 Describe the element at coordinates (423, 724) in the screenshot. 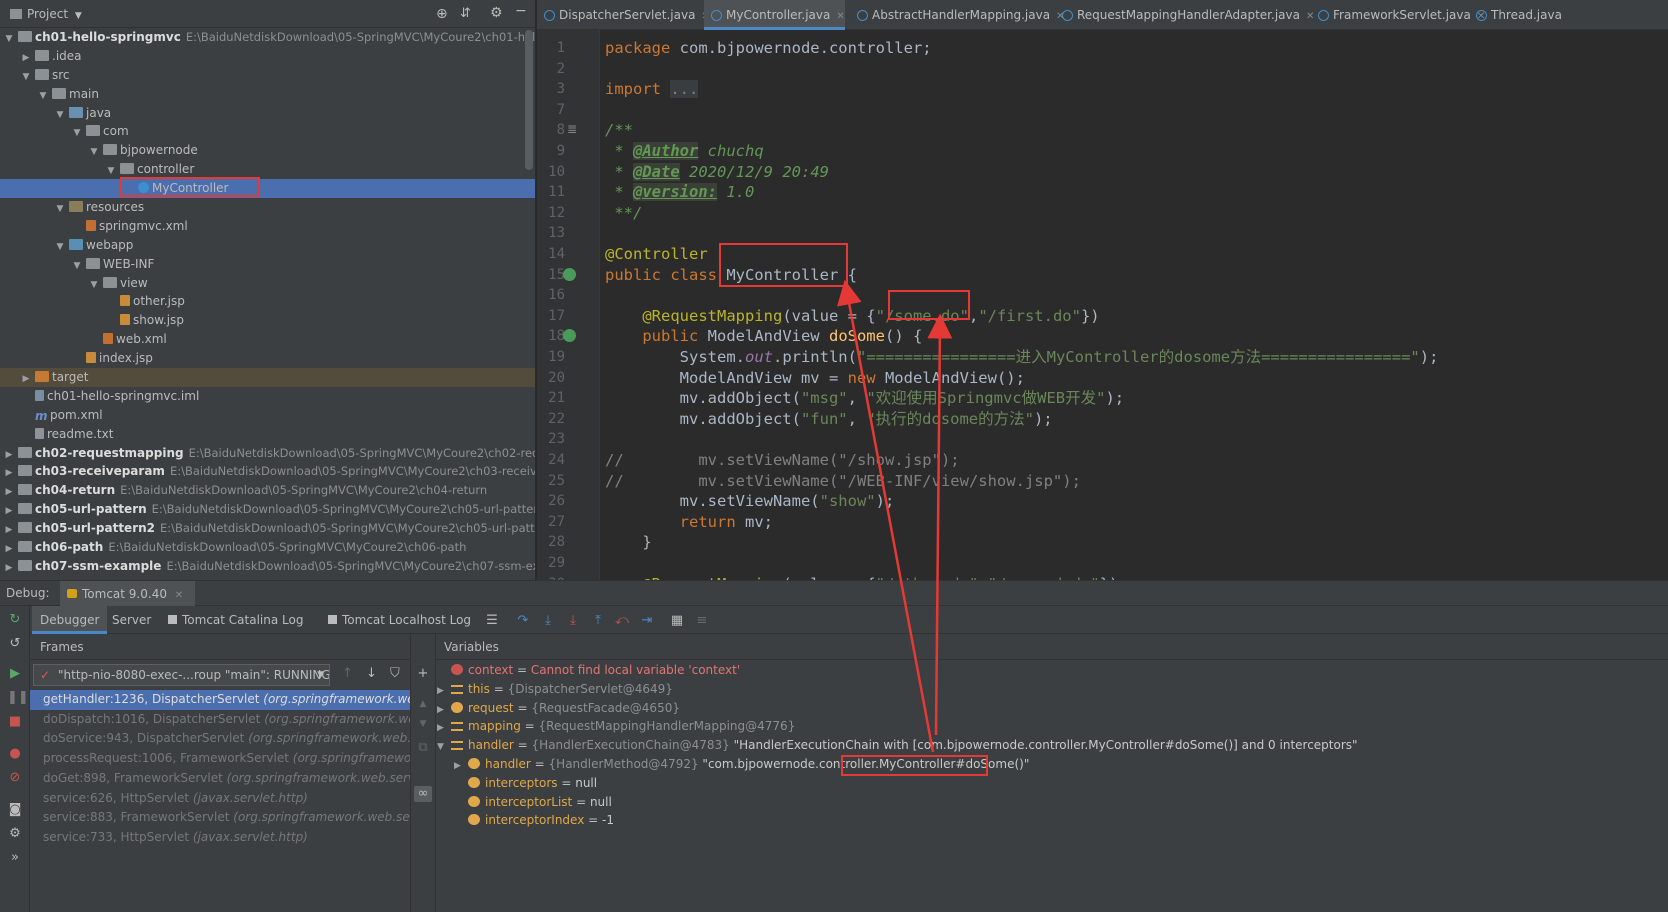

I see `move-down-icon: ▼` at that location.